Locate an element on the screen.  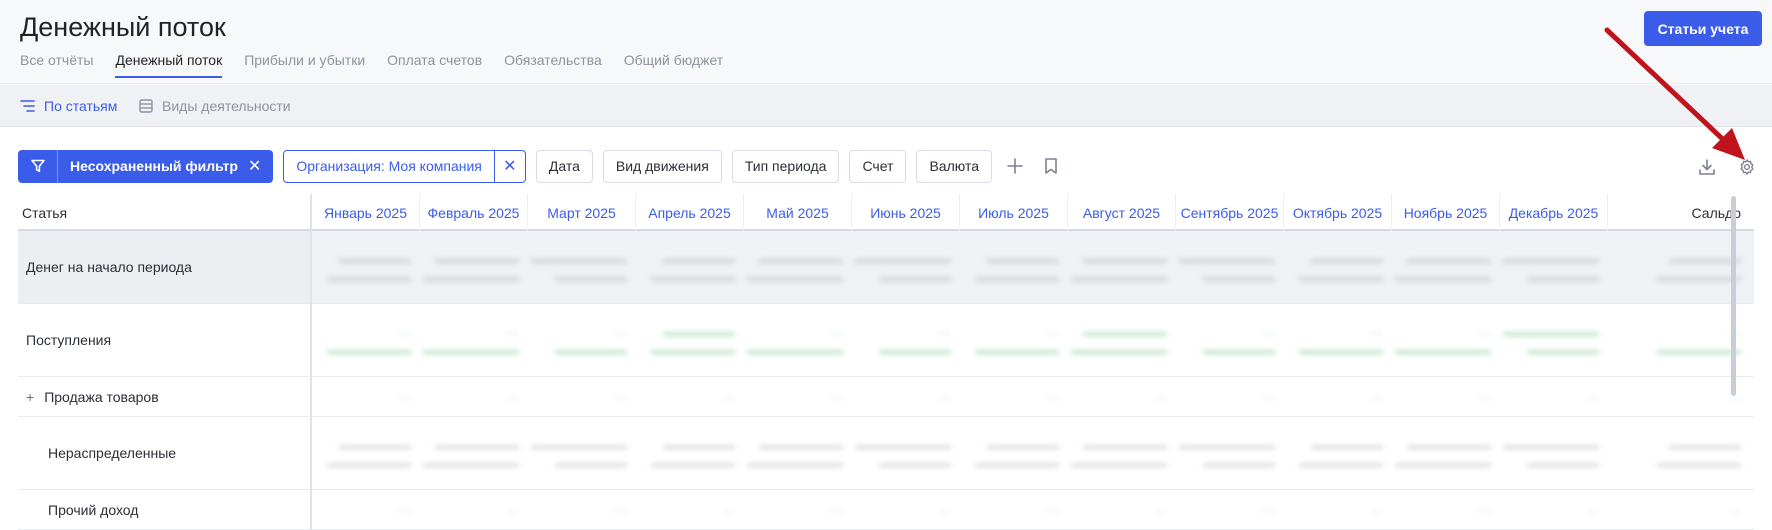
funnel-icon is located at coordinates (38, 166).